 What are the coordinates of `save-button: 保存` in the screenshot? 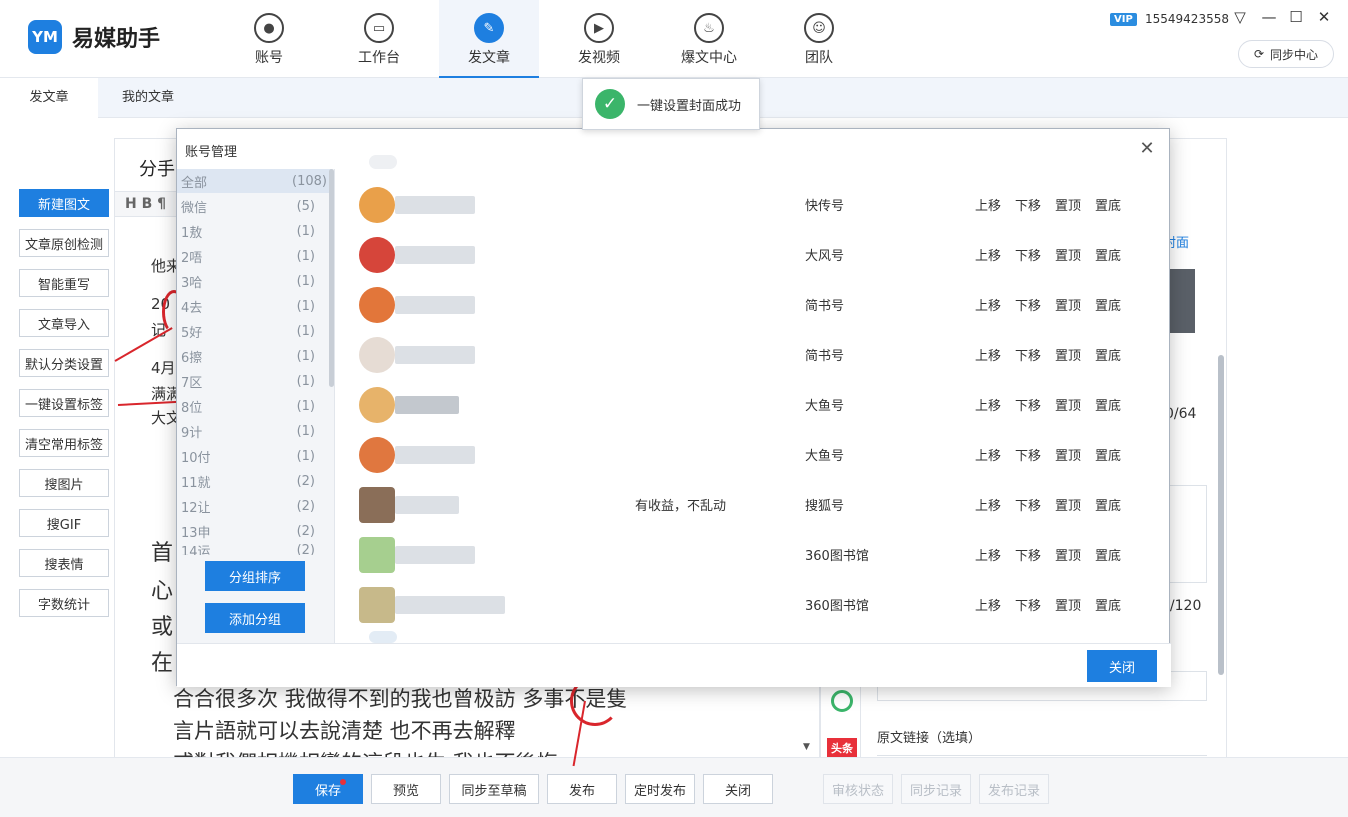 It's located at (328, 789).